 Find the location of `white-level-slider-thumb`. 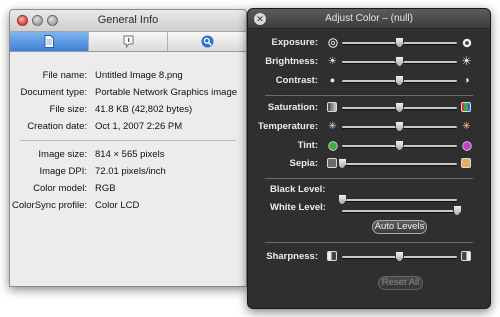

white-level-slider-thumb is located at coordinates (457, 210).